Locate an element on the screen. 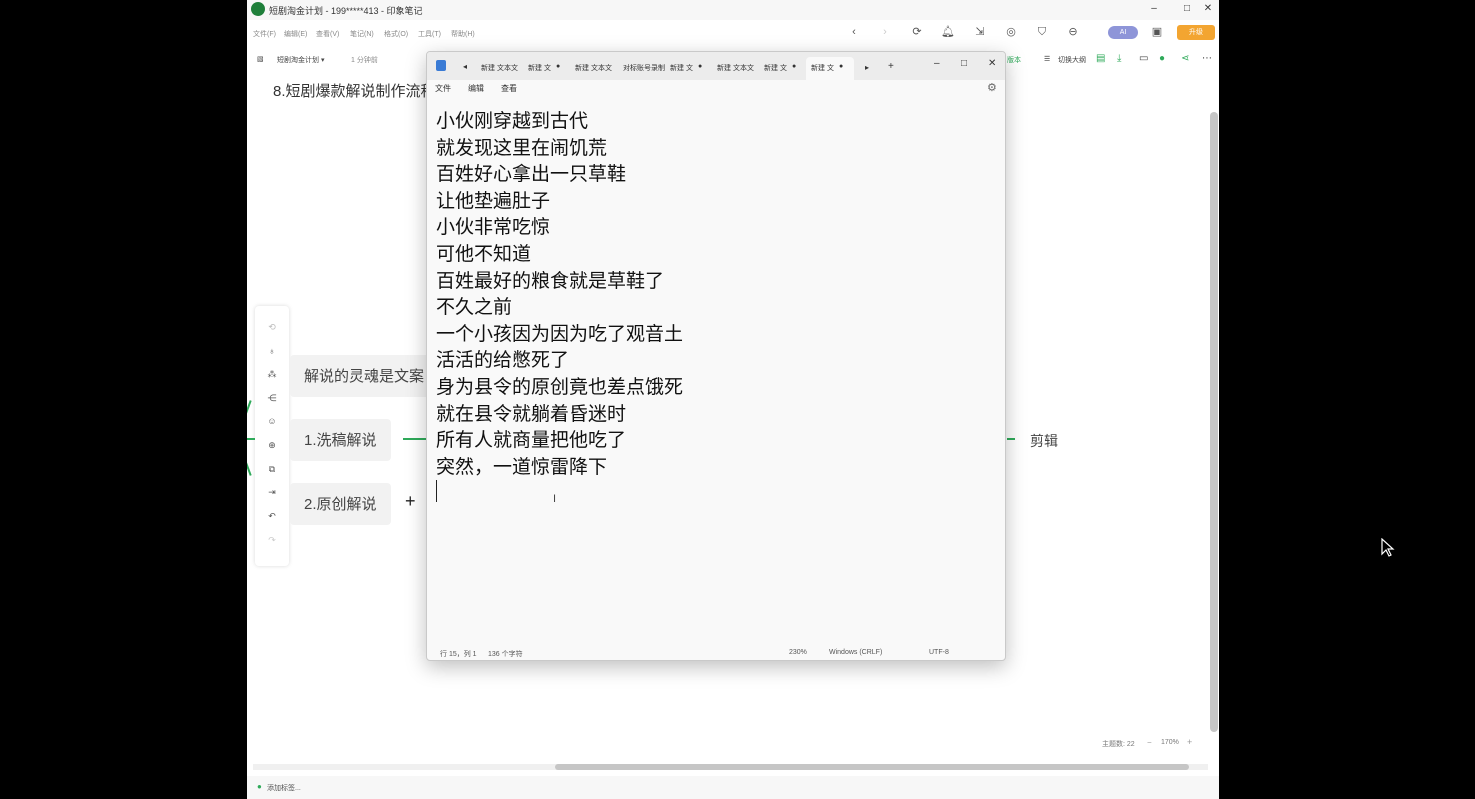 This screenshot has width=1475, height=799. text-line: 让他垫遍肚子 is located at coordinates (493, 200).